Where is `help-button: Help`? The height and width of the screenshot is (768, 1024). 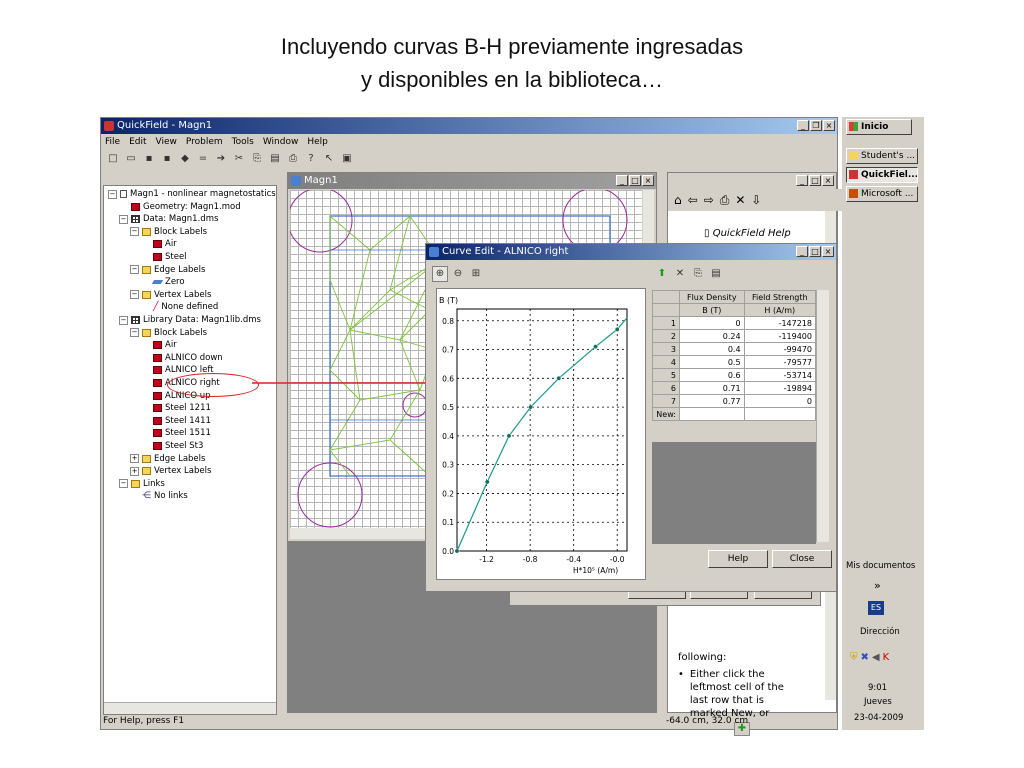
help-button: Help is located at coordinates (738, 559).